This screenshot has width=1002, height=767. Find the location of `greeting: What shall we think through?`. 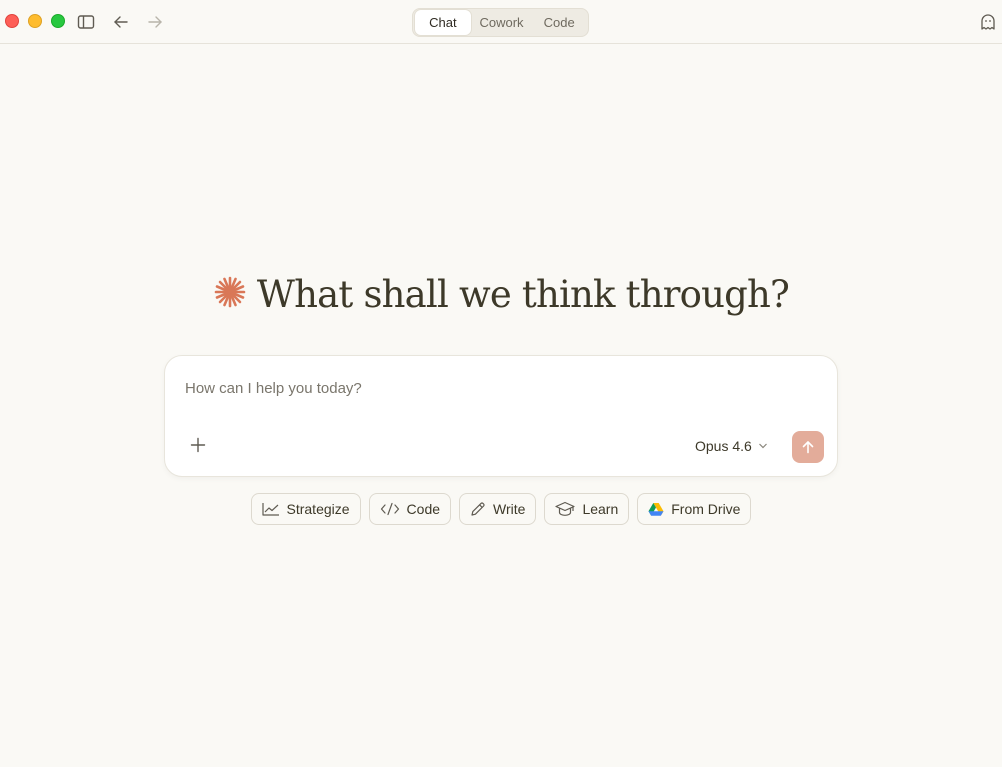

greeting: What shall we think through? is located at coordinates (501, 294).